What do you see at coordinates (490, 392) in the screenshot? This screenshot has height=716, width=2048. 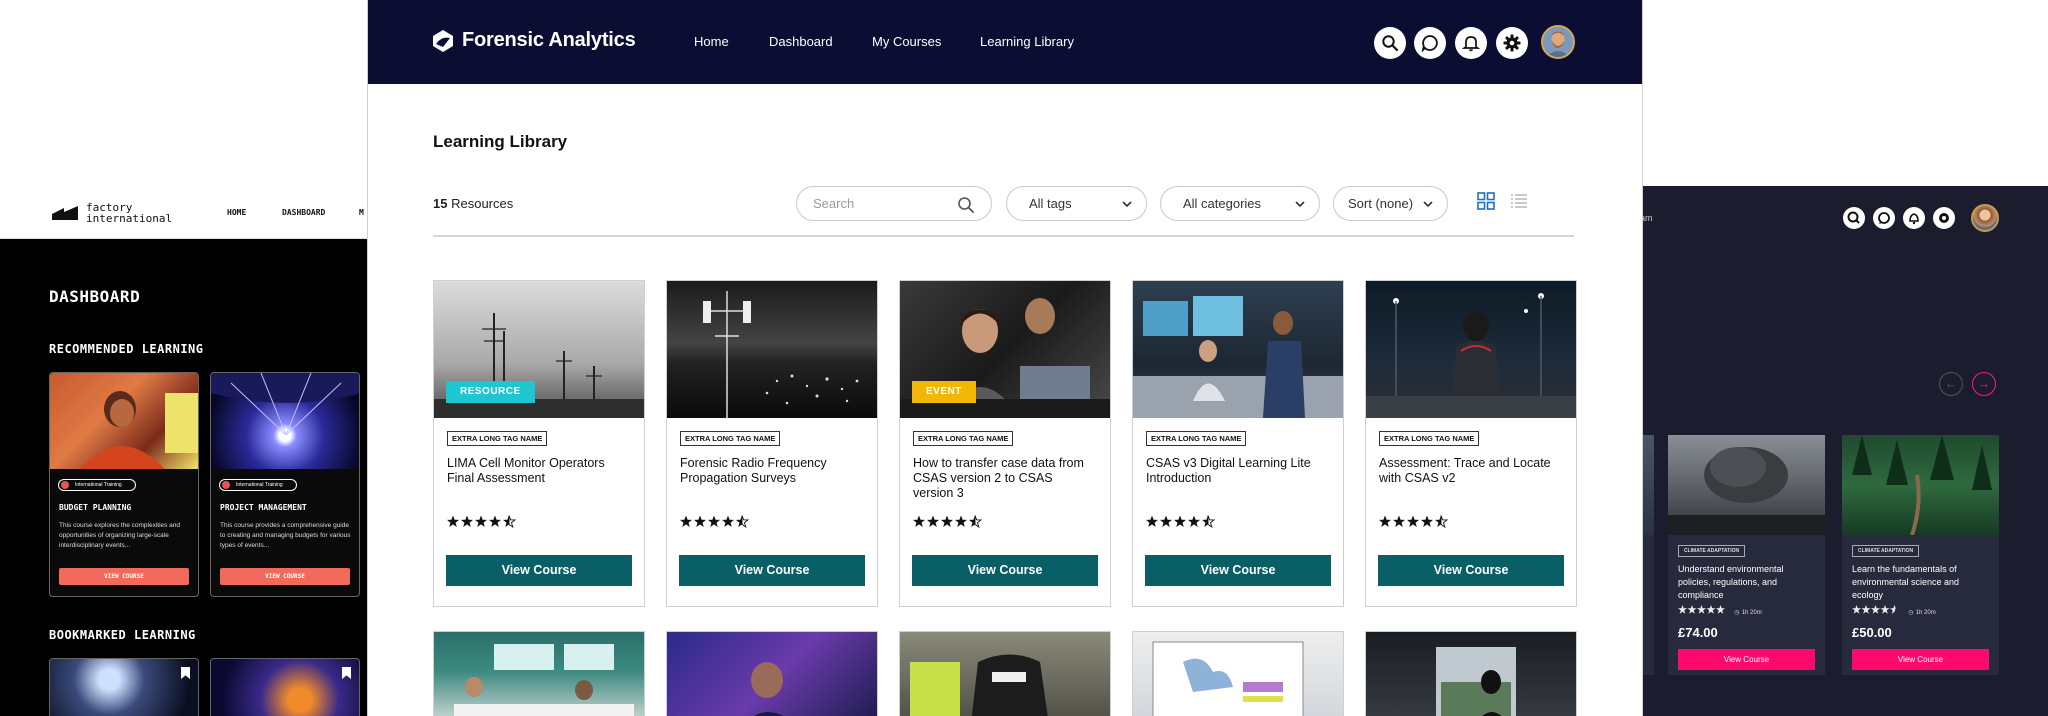 I see `resource-type-badge: RESOURCE` at bounding box center [490, 392].